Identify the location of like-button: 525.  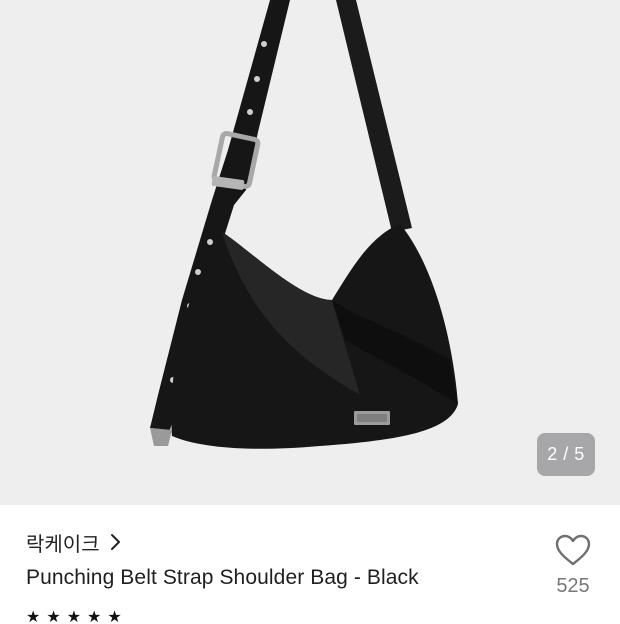
(573, 565).